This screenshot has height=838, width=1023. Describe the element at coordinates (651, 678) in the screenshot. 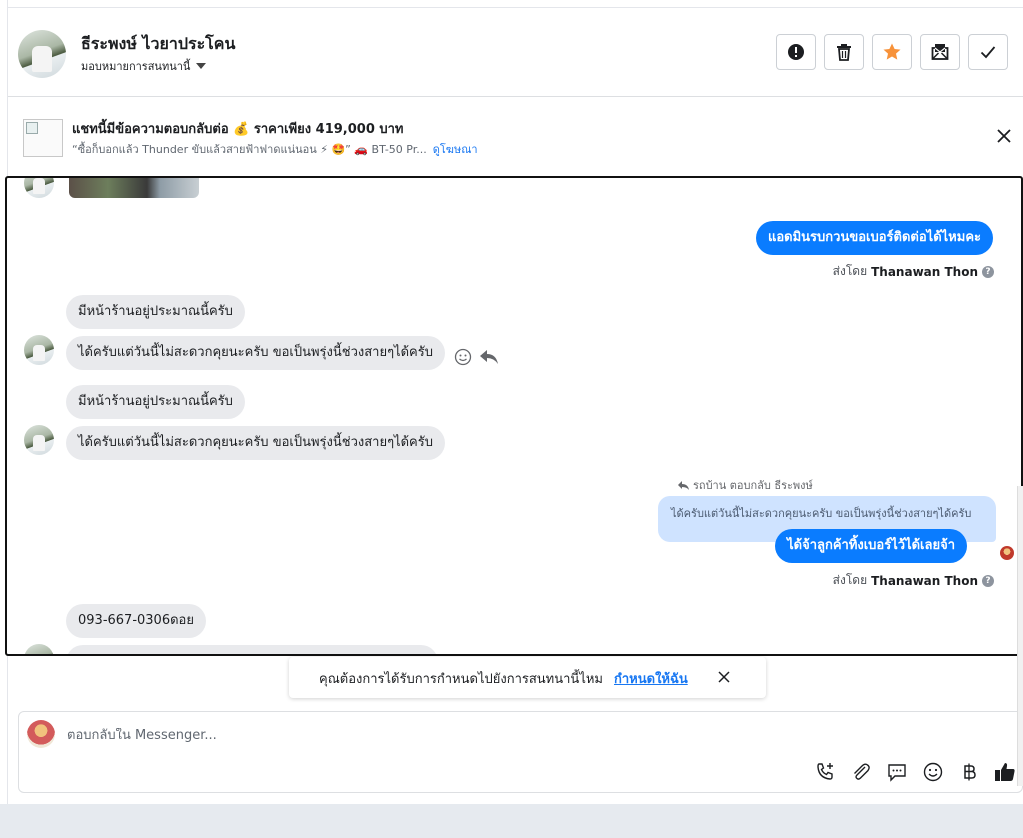

I see `assign-to-me-link: กำหนดให้ฉัน` at that location.